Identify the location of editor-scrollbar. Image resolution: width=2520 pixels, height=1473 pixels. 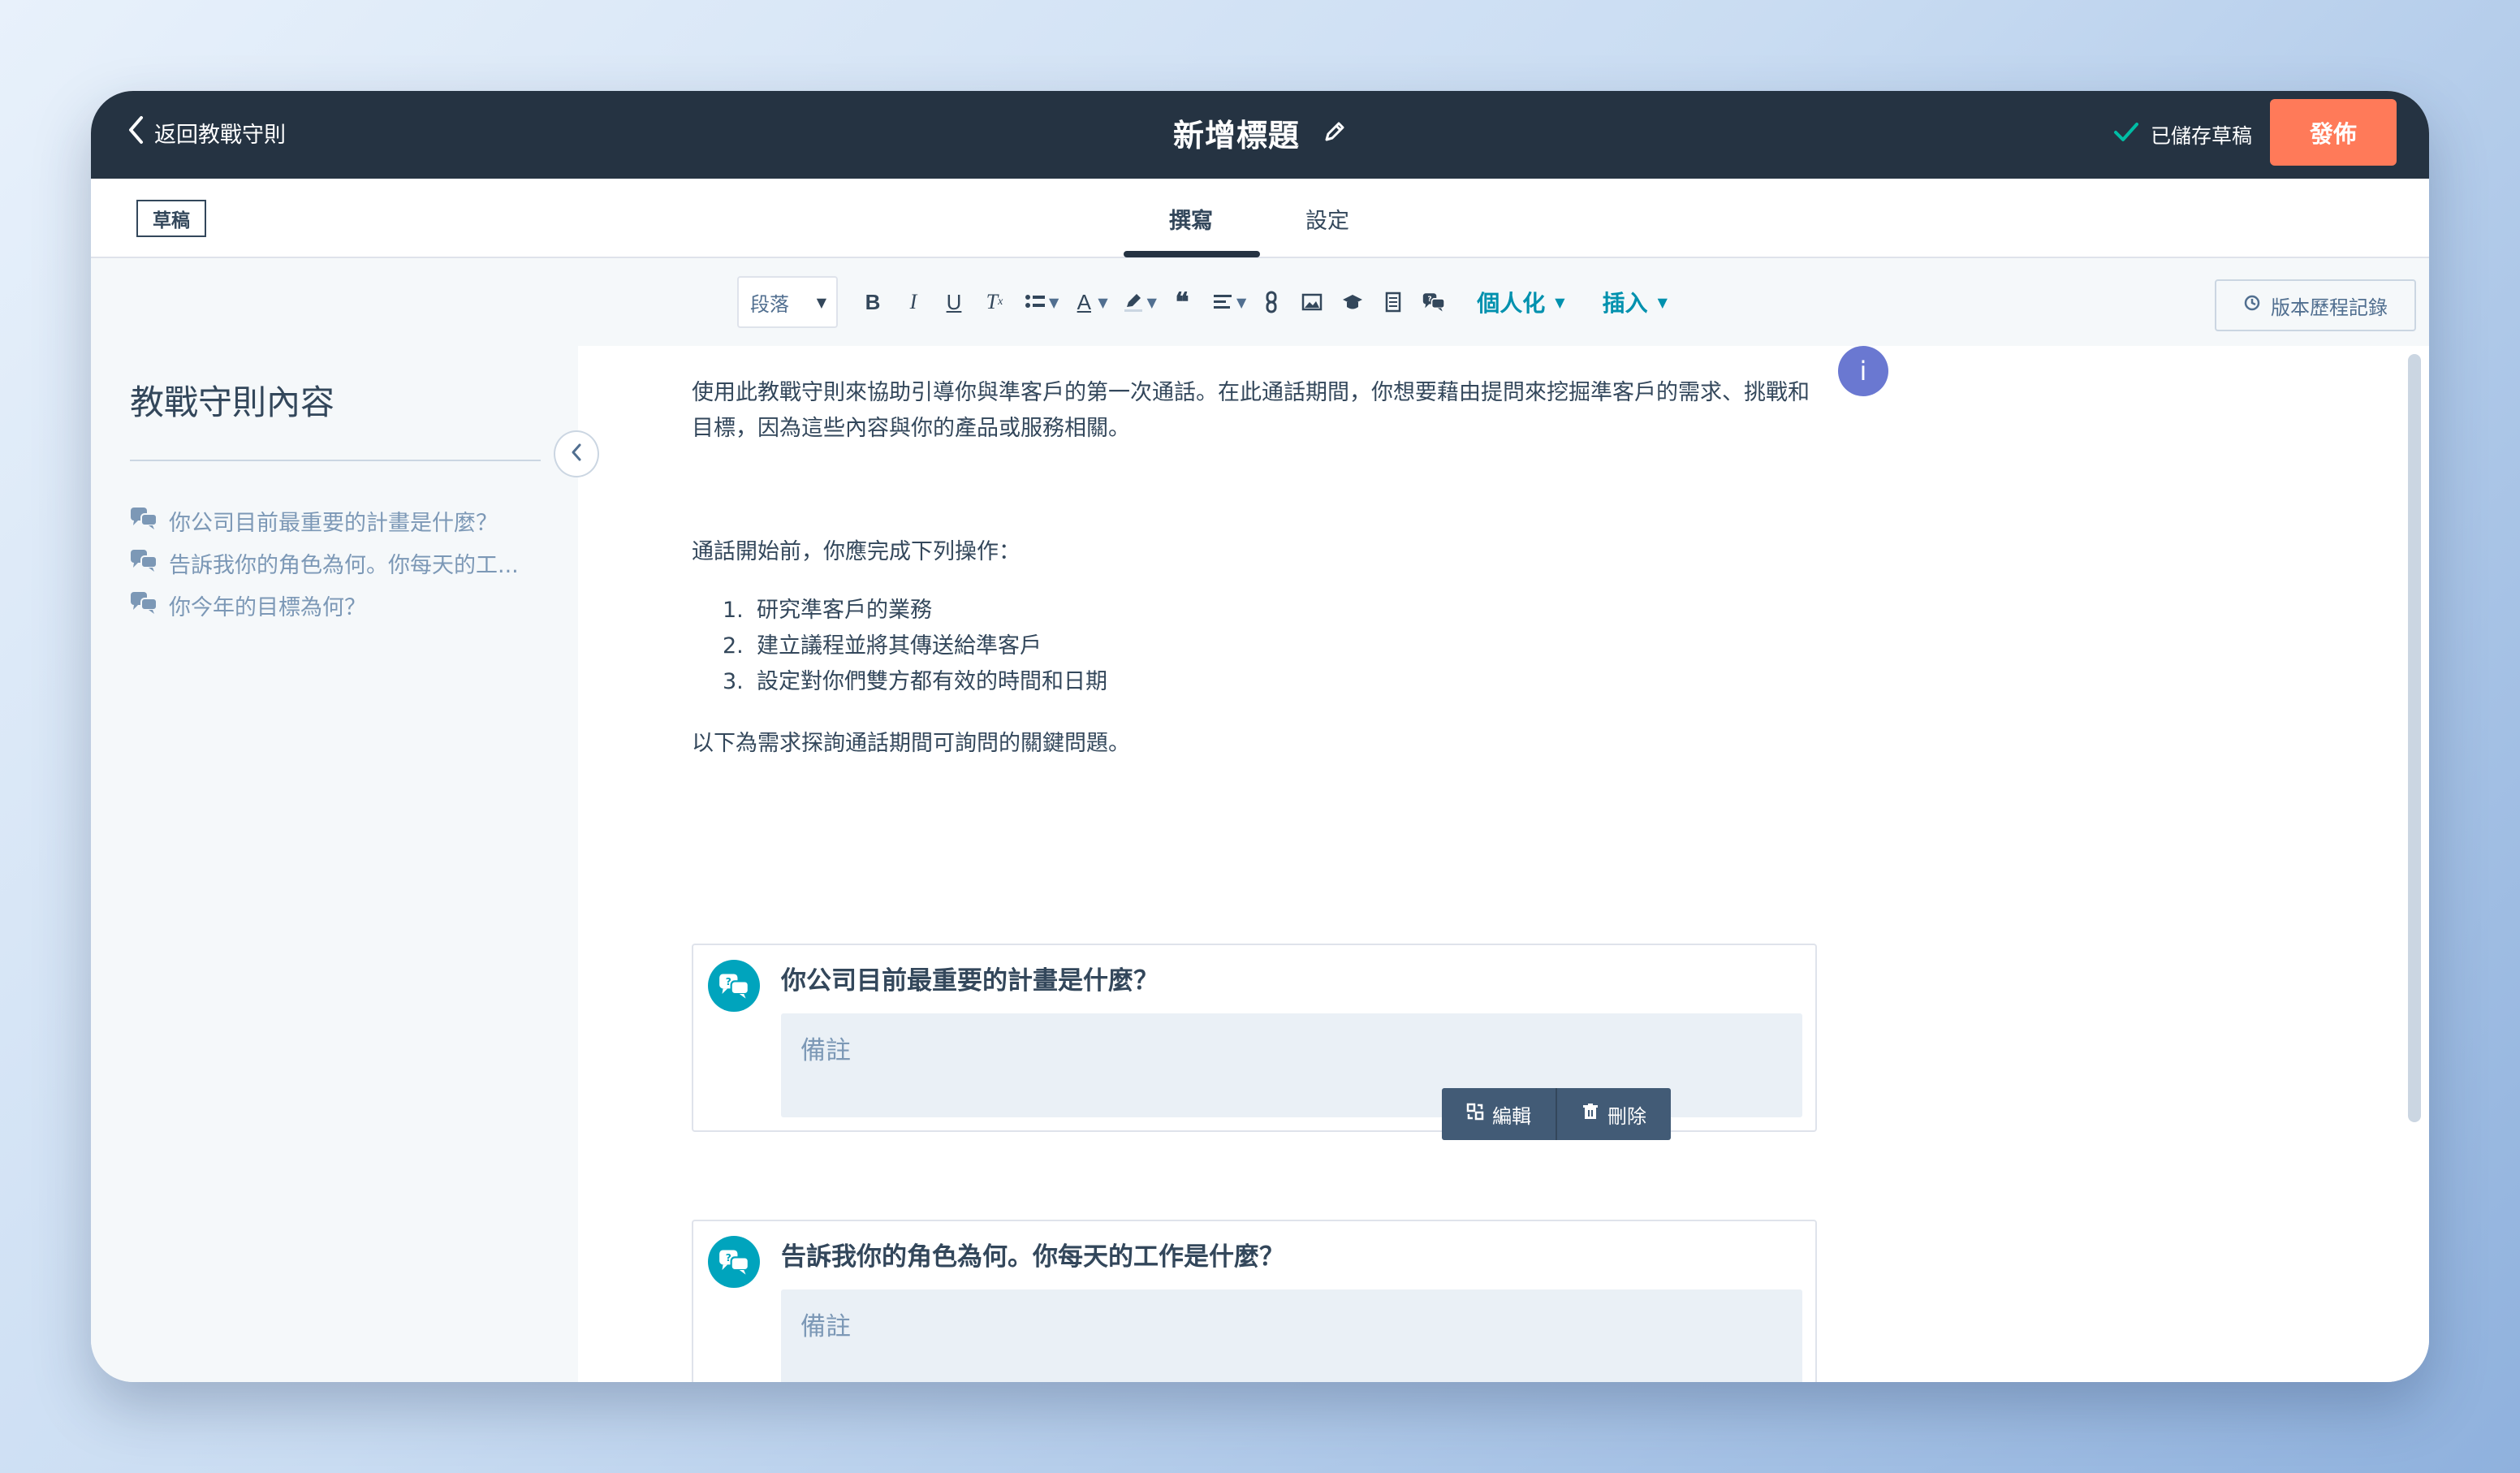
(2414, 738).